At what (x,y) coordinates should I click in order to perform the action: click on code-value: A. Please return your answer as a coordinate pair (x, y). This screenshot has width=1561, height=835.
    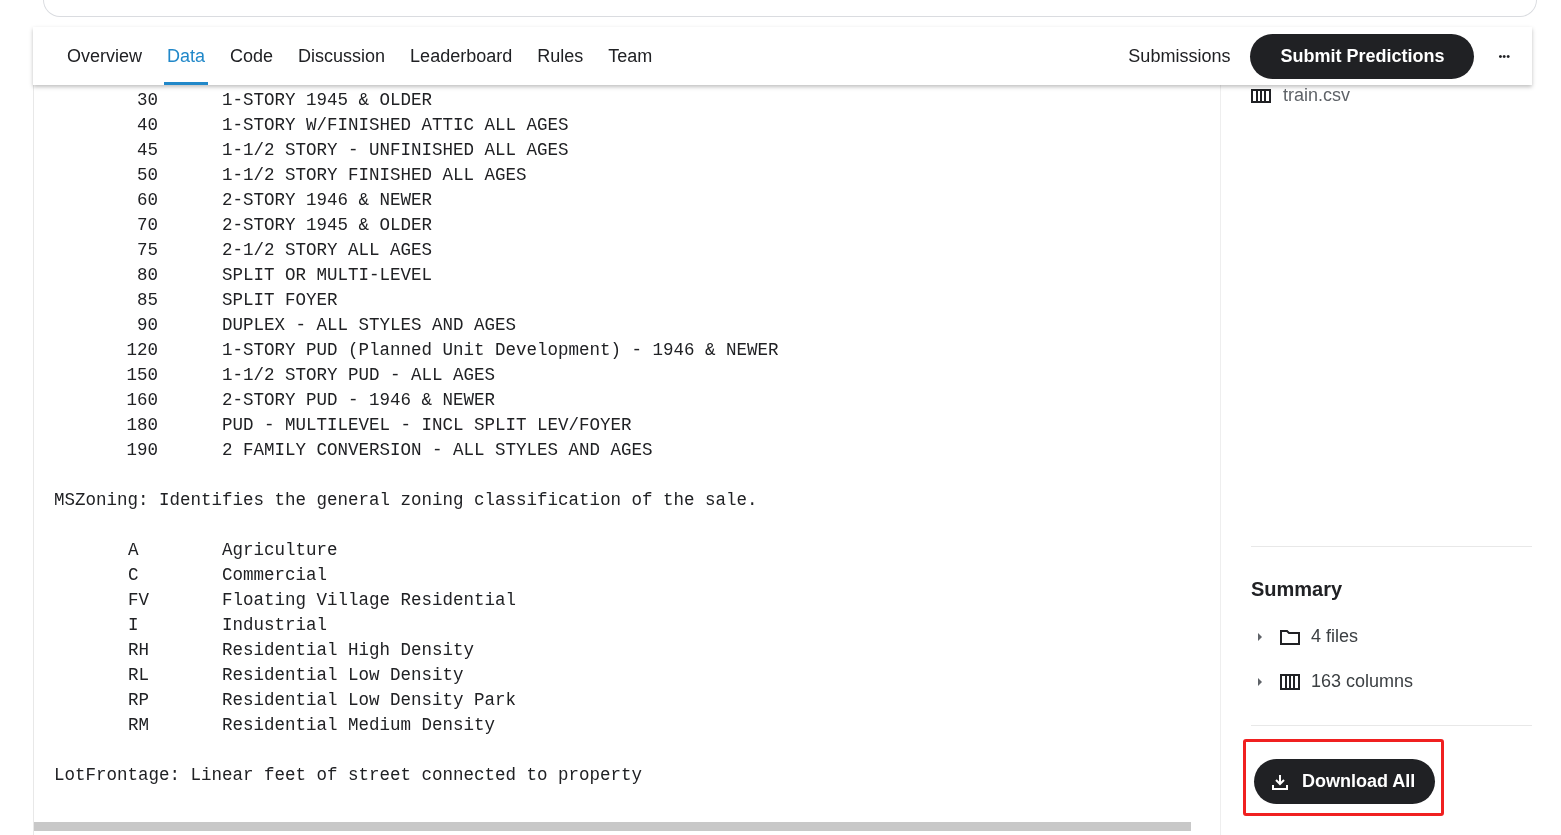
    Looking at the image, I should click on (133, 550).